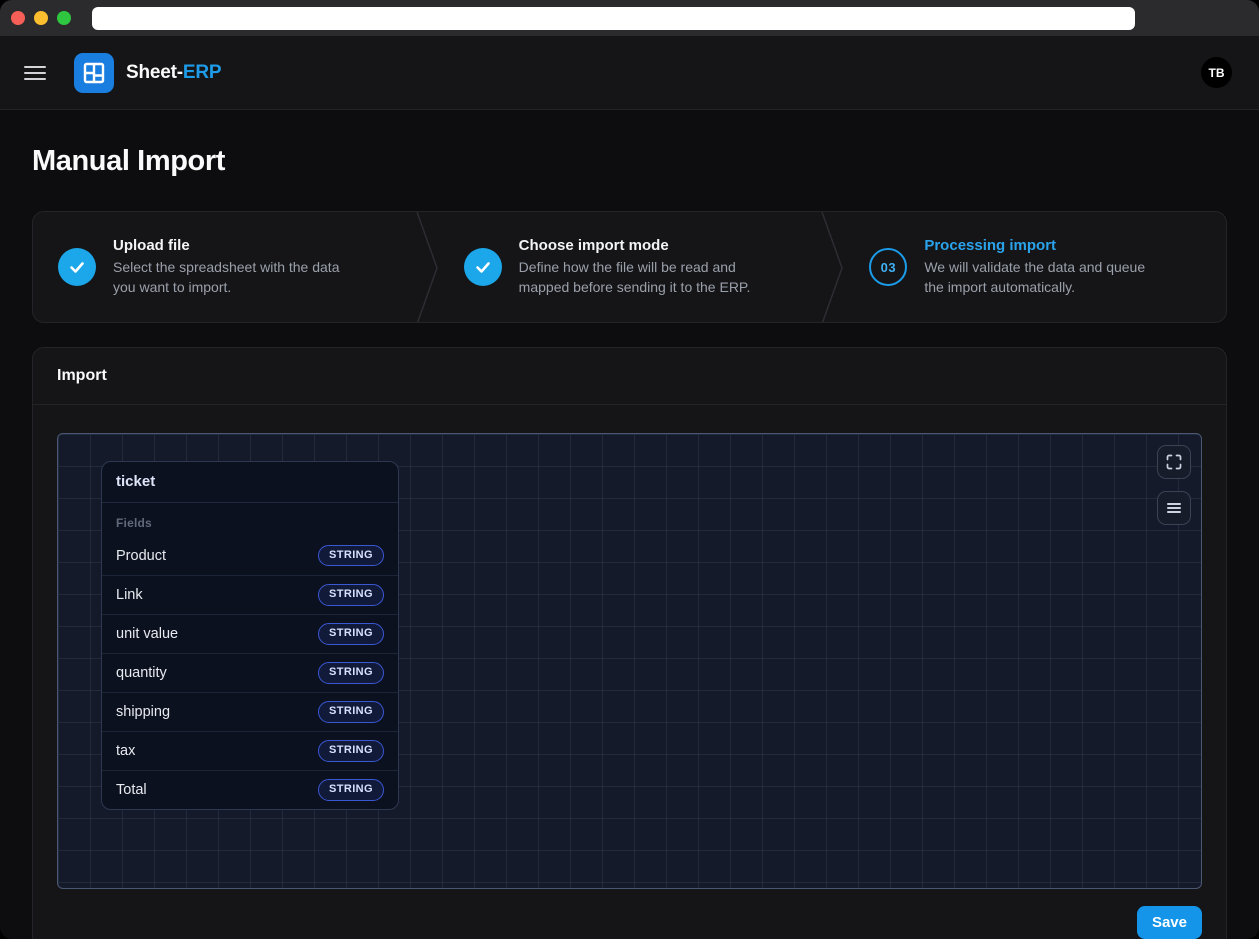 The height and width of the screenshot is (939, 1259). Describe the element at coordinates (250, 672) in the screenshot. I see `field-row: quantity STRING` at that location.